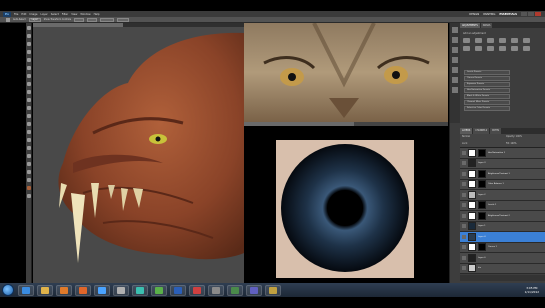 Image resolution: width=545 pixels, height=308 pixels. I want to click on show-transform-controls: Show Transform Controls, so click(57, 19).